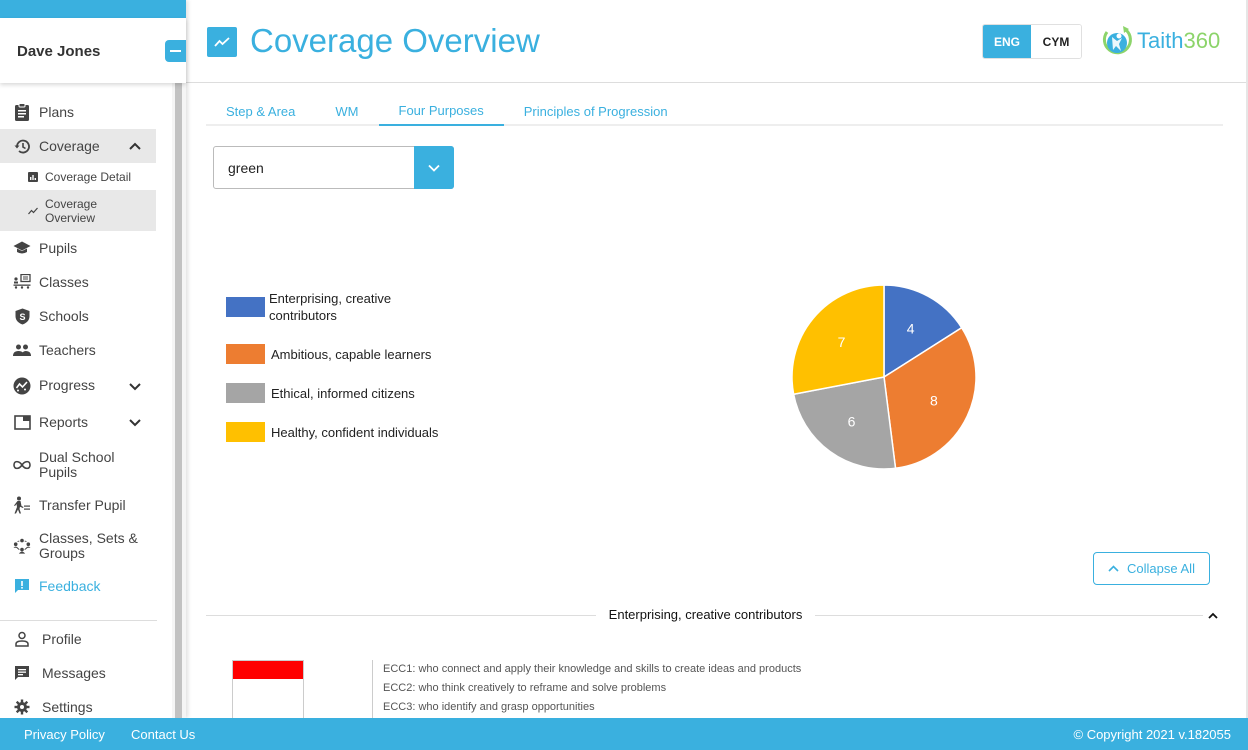 The image size is (1248, 750). I want to click on logo-text: Taith360, so click(1178, 41).